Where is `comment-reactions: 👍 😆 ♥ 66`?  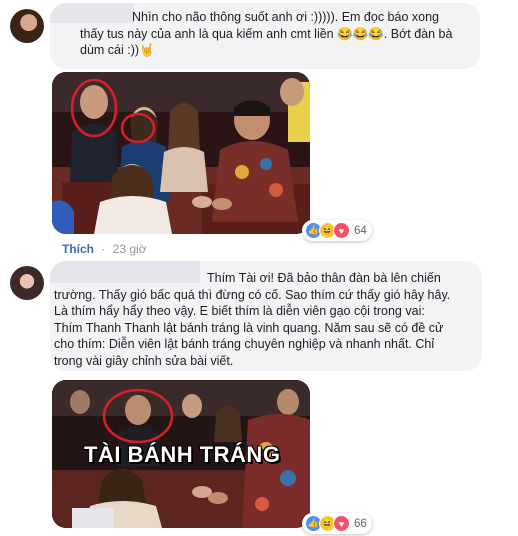
comment-reactions: 👍 😆 ♥ 66 is located at coordinates (337, 523).